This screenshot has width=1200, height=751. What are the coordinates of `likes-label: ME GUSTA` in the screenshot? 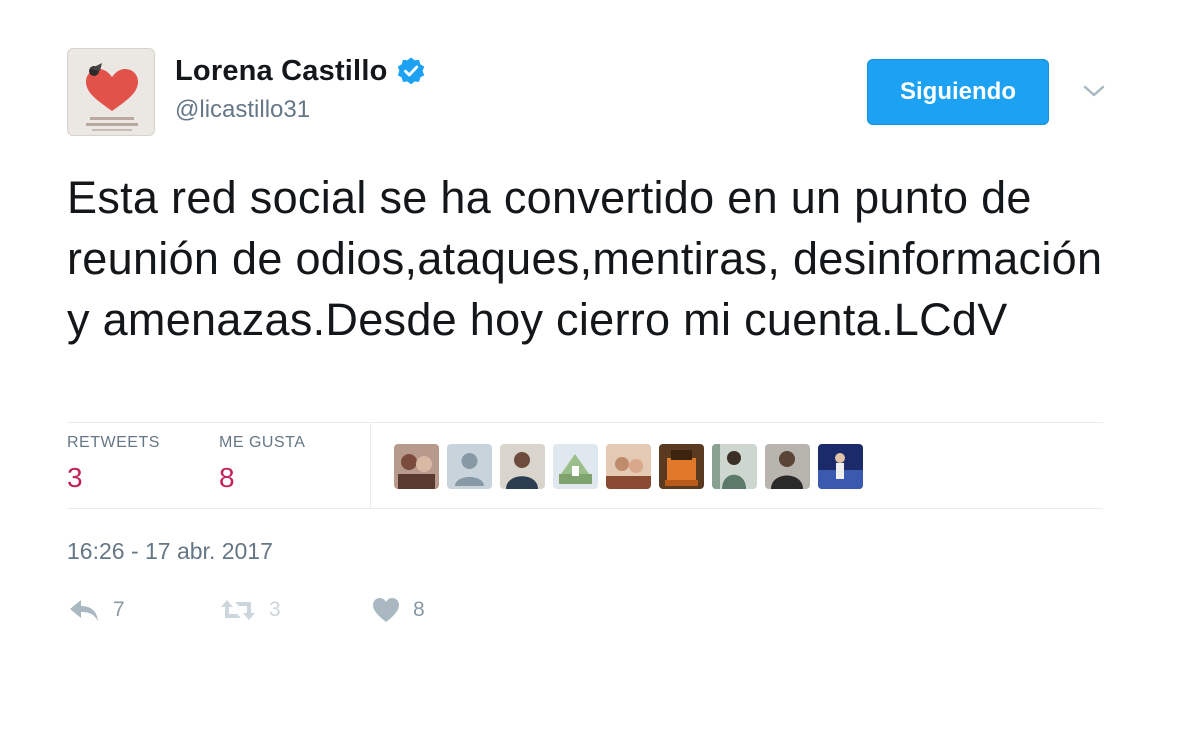 It's located at (262, 442).